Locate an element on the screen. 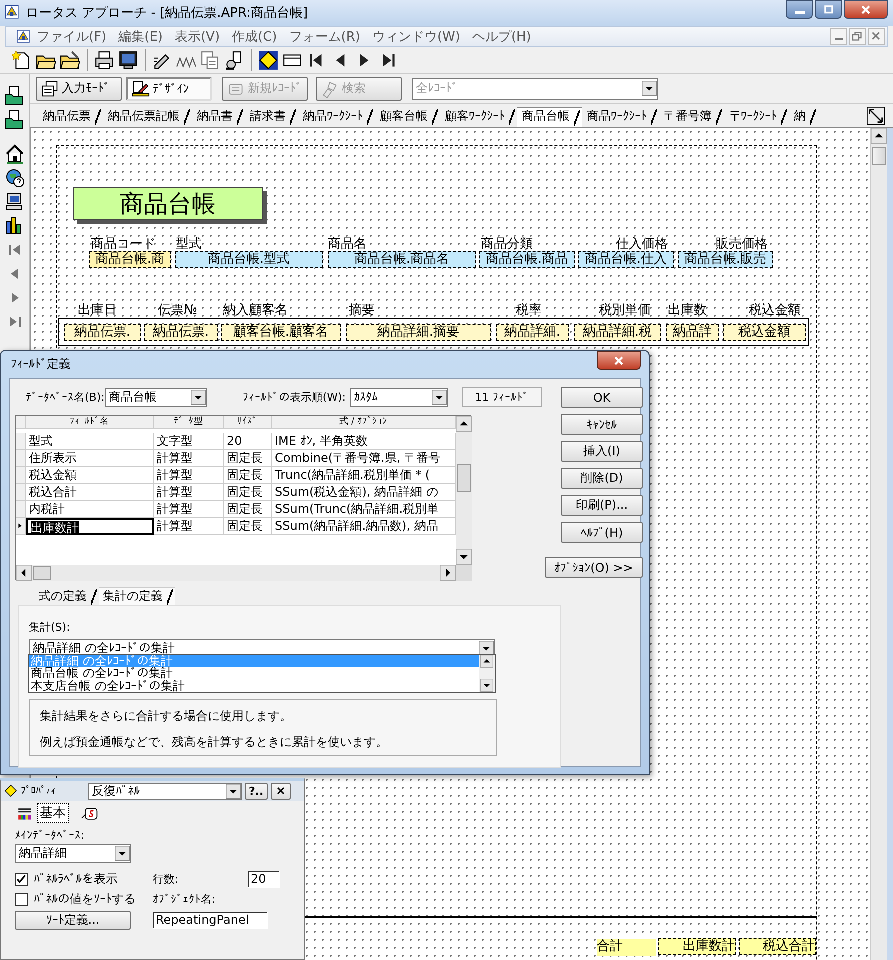 This screenshot has height=960, width=893. printer-icon is located at coordinates (104, 60).